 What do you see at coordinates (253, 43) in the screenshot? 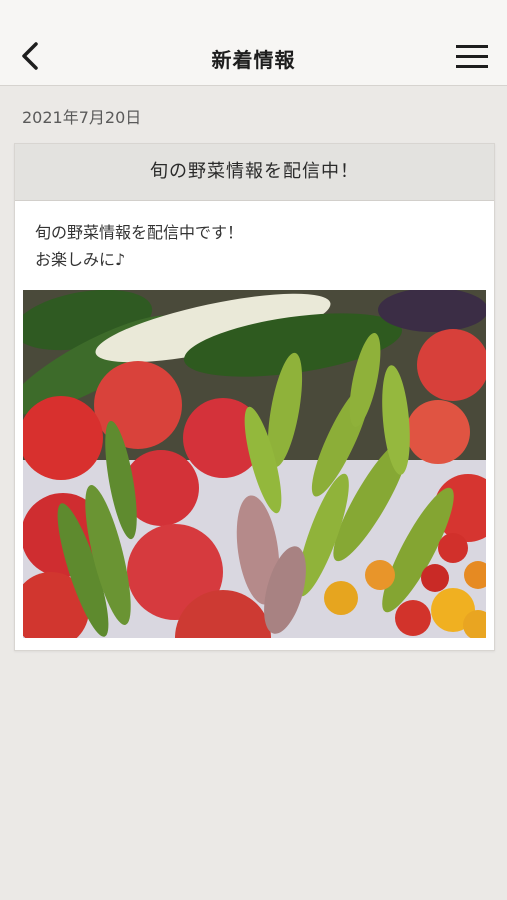
I see `app-header: 新着情報` at bounding box center [253, 43].